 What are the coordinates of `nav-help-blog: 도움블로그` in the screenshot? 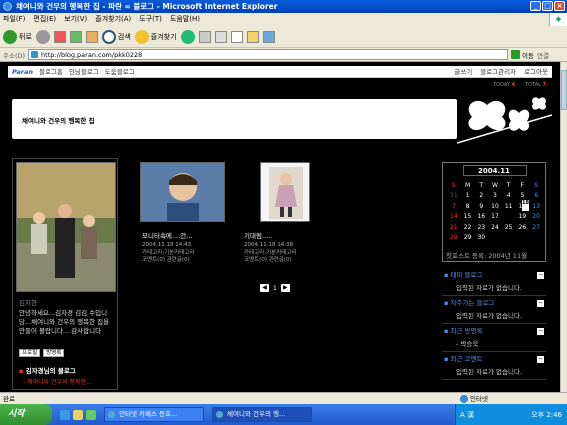 It's located at (120, 71).